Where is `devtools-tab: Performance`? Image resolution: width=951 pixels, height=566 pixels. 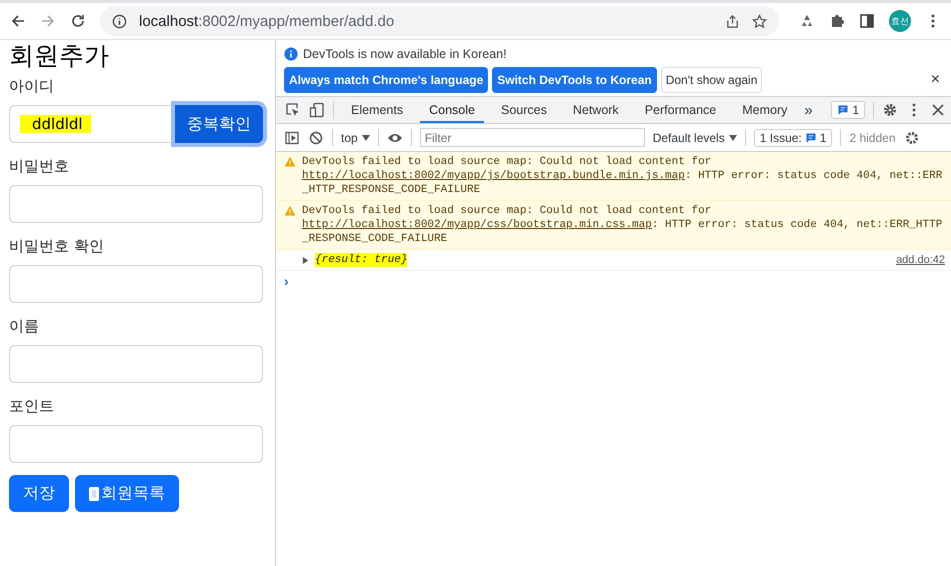
devtools-tab: Performance is located at coordinates (681, 110).